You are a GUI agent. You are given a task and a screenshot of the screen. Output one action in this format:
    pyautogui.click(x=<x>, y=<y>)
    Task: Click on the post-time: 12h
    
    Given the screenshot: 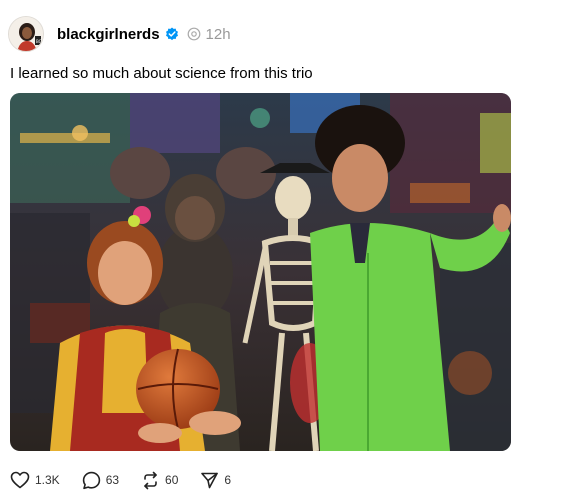 What is the action you would take?
    pyautogui.click(x=218, y=34)
    